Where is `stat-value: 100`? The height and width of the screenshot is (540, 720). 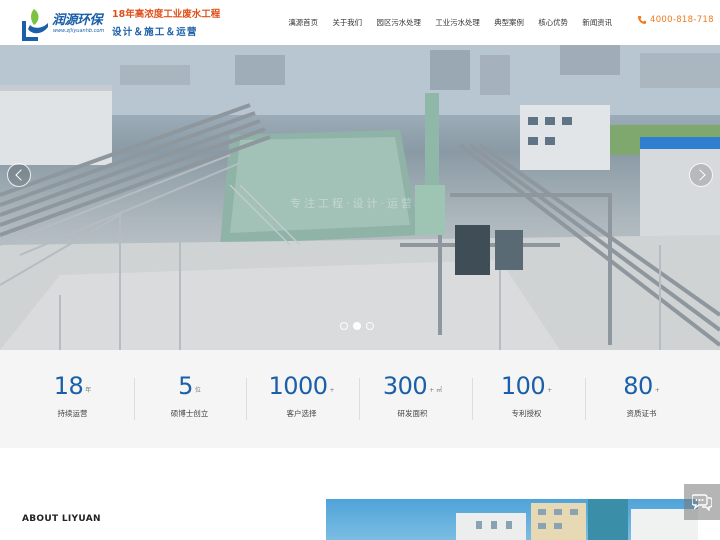
stat-value: 100 is located at coordinates (523, 386).